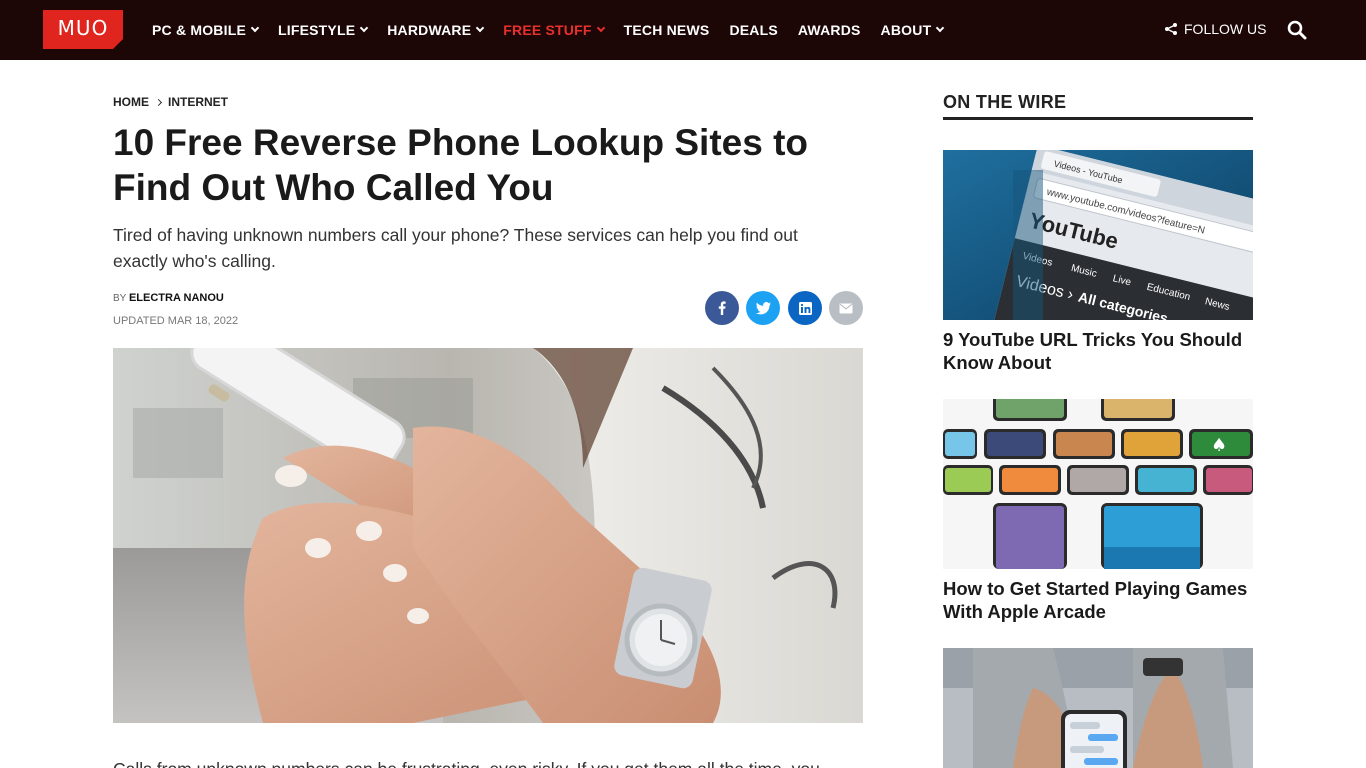 Image resolution: width=1366 pixels, height=768 pixels. What do you see at coordinates (158, 102) in the screenshot?
I see `chevron-right-icon` at bounding box center [158, 102].